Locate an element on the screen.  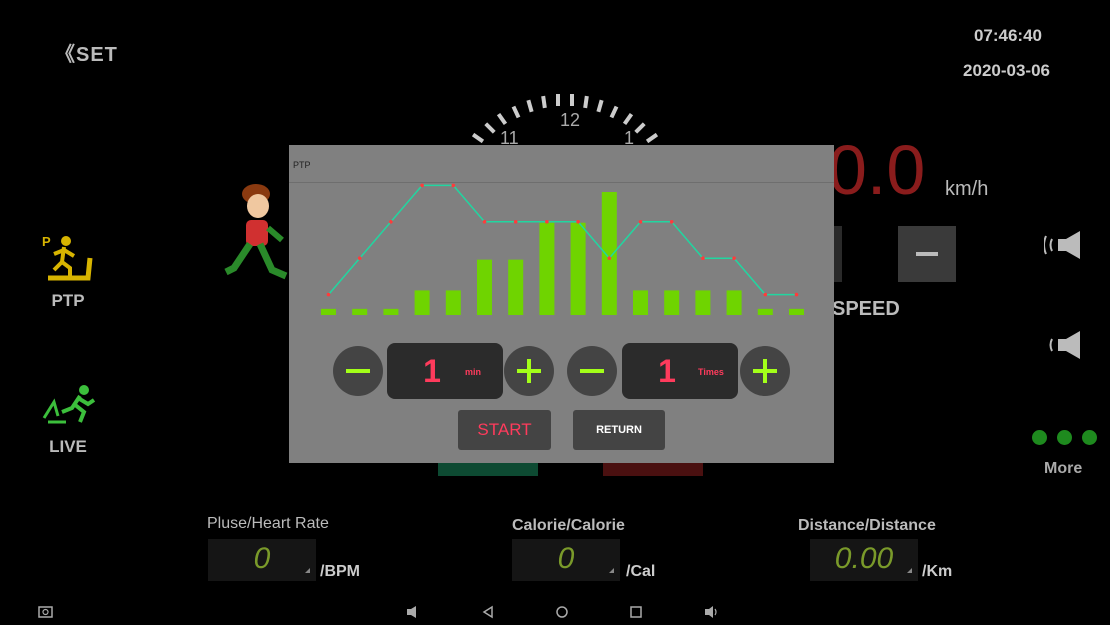
recents-nav-icon is located at coordinates (636, 612).